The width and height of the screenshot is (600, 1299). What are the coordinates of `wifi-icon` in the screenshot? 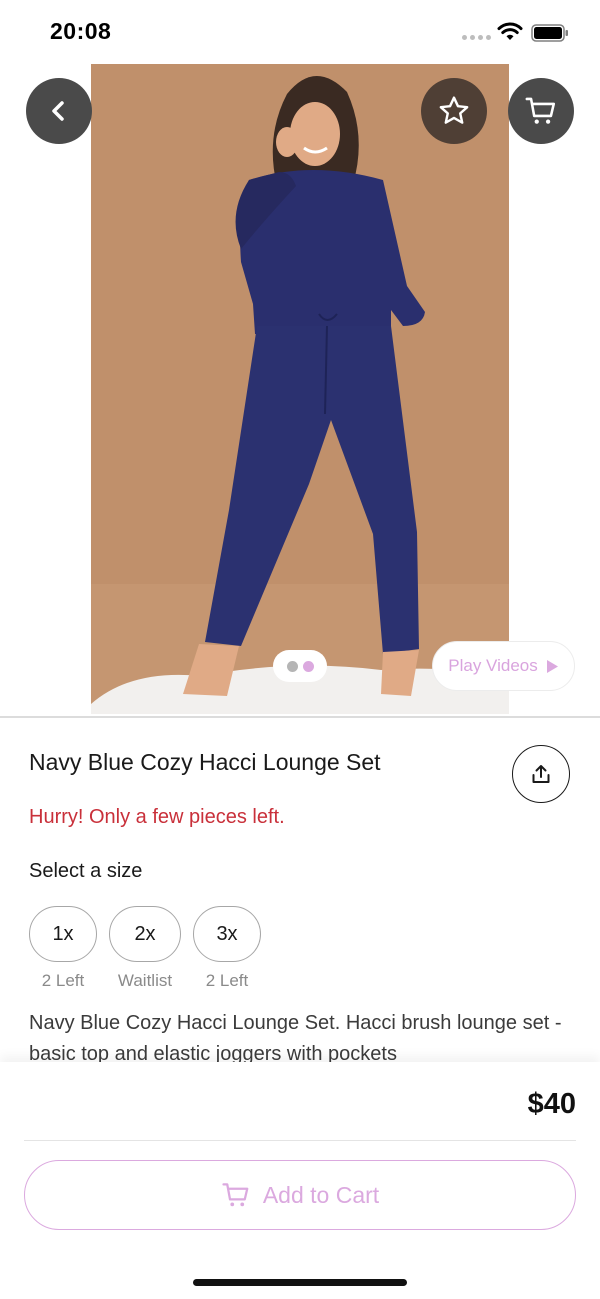 It's located at (510, 31).